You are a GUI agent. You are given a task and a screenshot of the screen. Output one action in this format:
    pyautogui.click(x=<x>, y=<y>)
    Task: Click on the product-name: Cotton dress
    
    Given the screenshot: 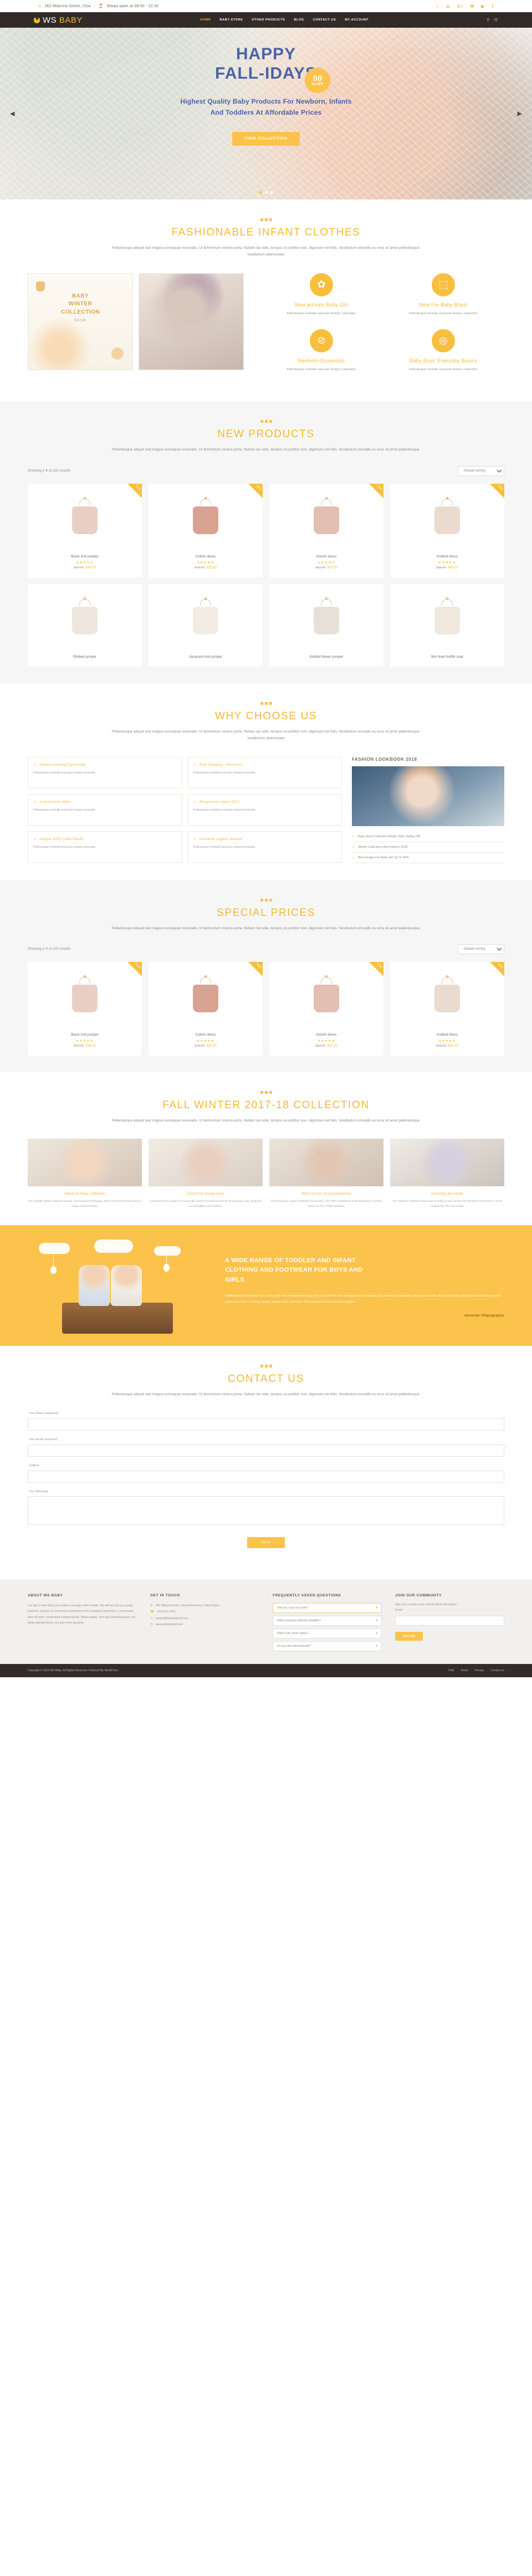 What is the action you would take?
    pyautogui.click(x=205, y=556)
    